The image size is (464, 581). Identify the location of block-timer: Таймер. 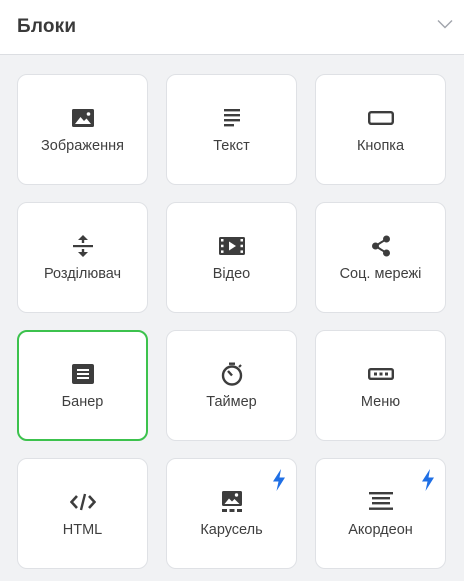
(231, 385).